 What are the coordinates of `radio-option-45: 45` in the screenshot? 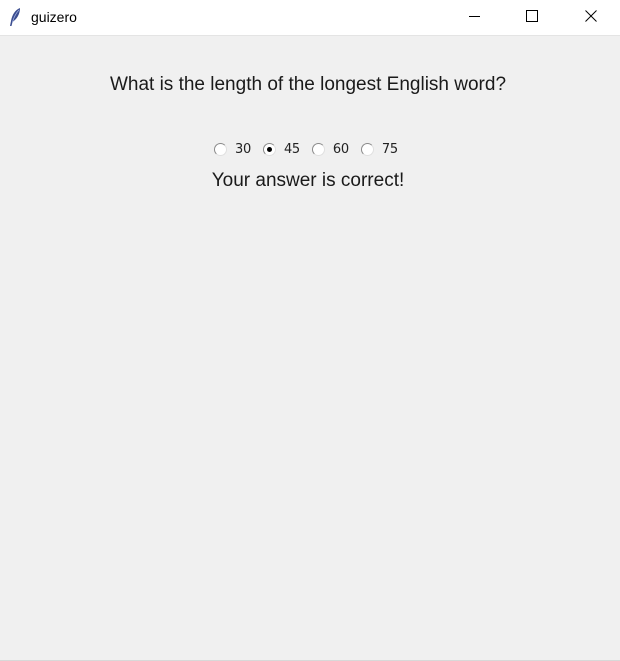 It's located at (281, 149).